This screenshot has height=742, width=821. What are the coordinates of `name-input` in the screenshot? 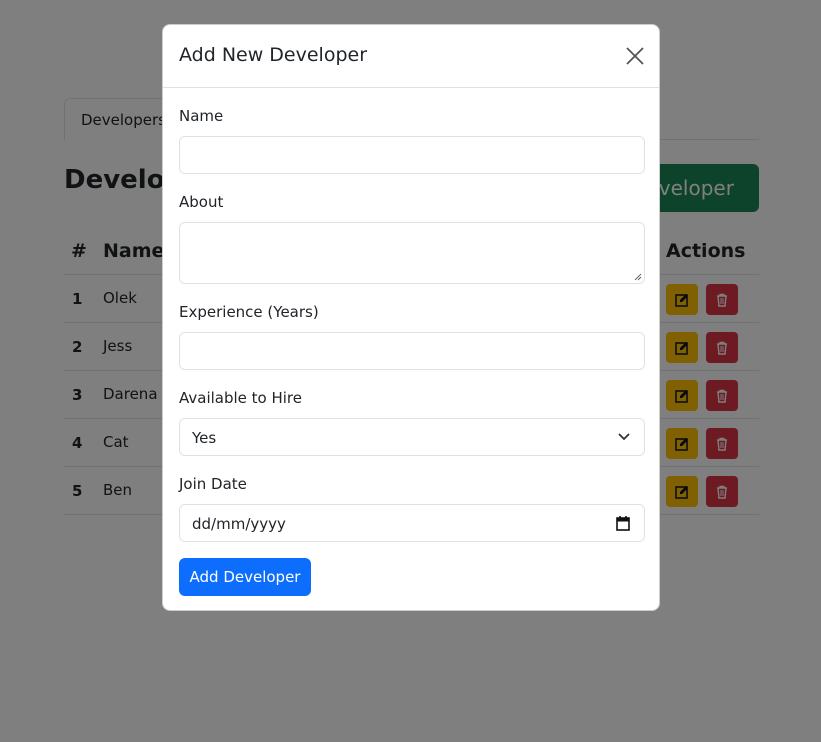 It's located at (412, 155).